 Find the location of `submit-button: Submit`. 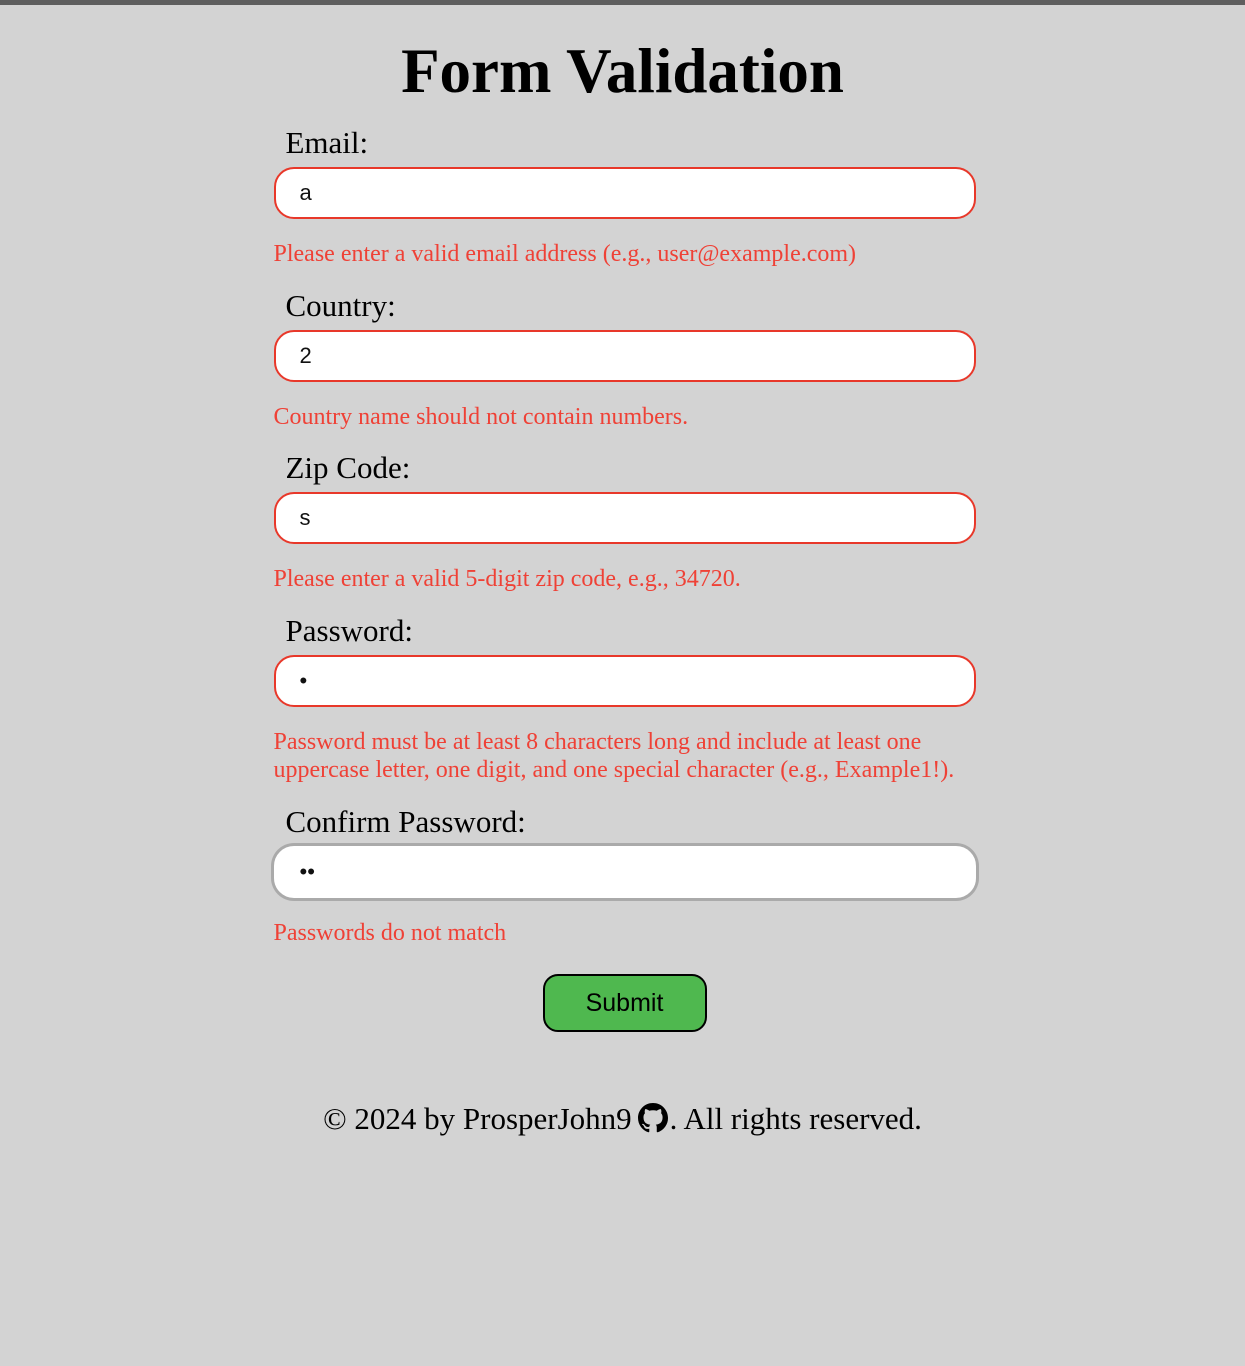

submit-button: Submit is located at coordinates (624, 1002).